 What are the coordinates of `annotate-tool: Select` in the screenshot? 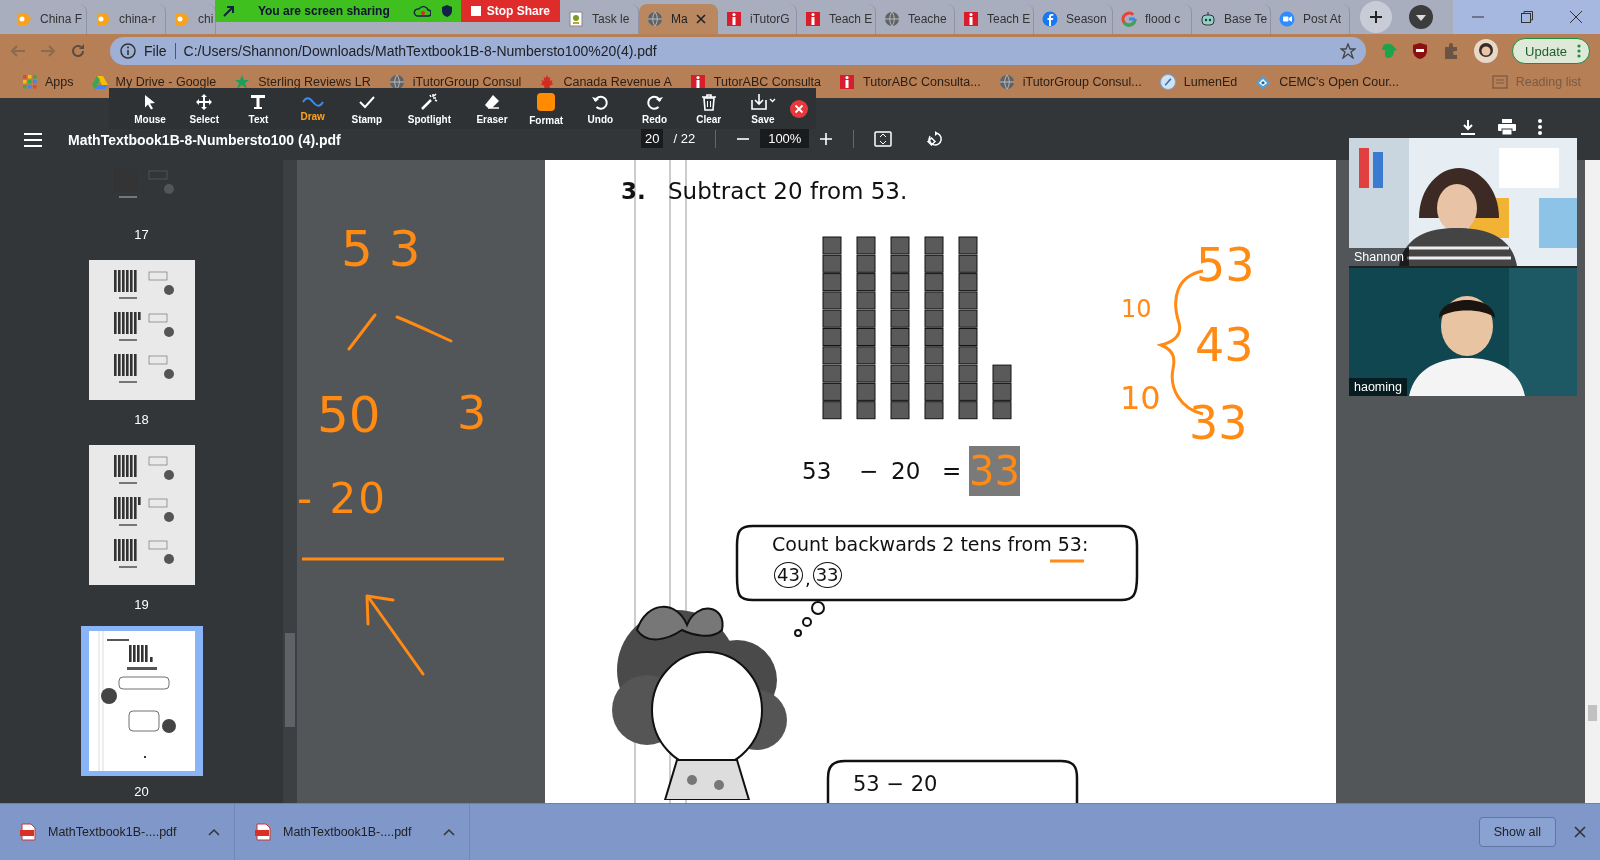 It's located at (204, 108).